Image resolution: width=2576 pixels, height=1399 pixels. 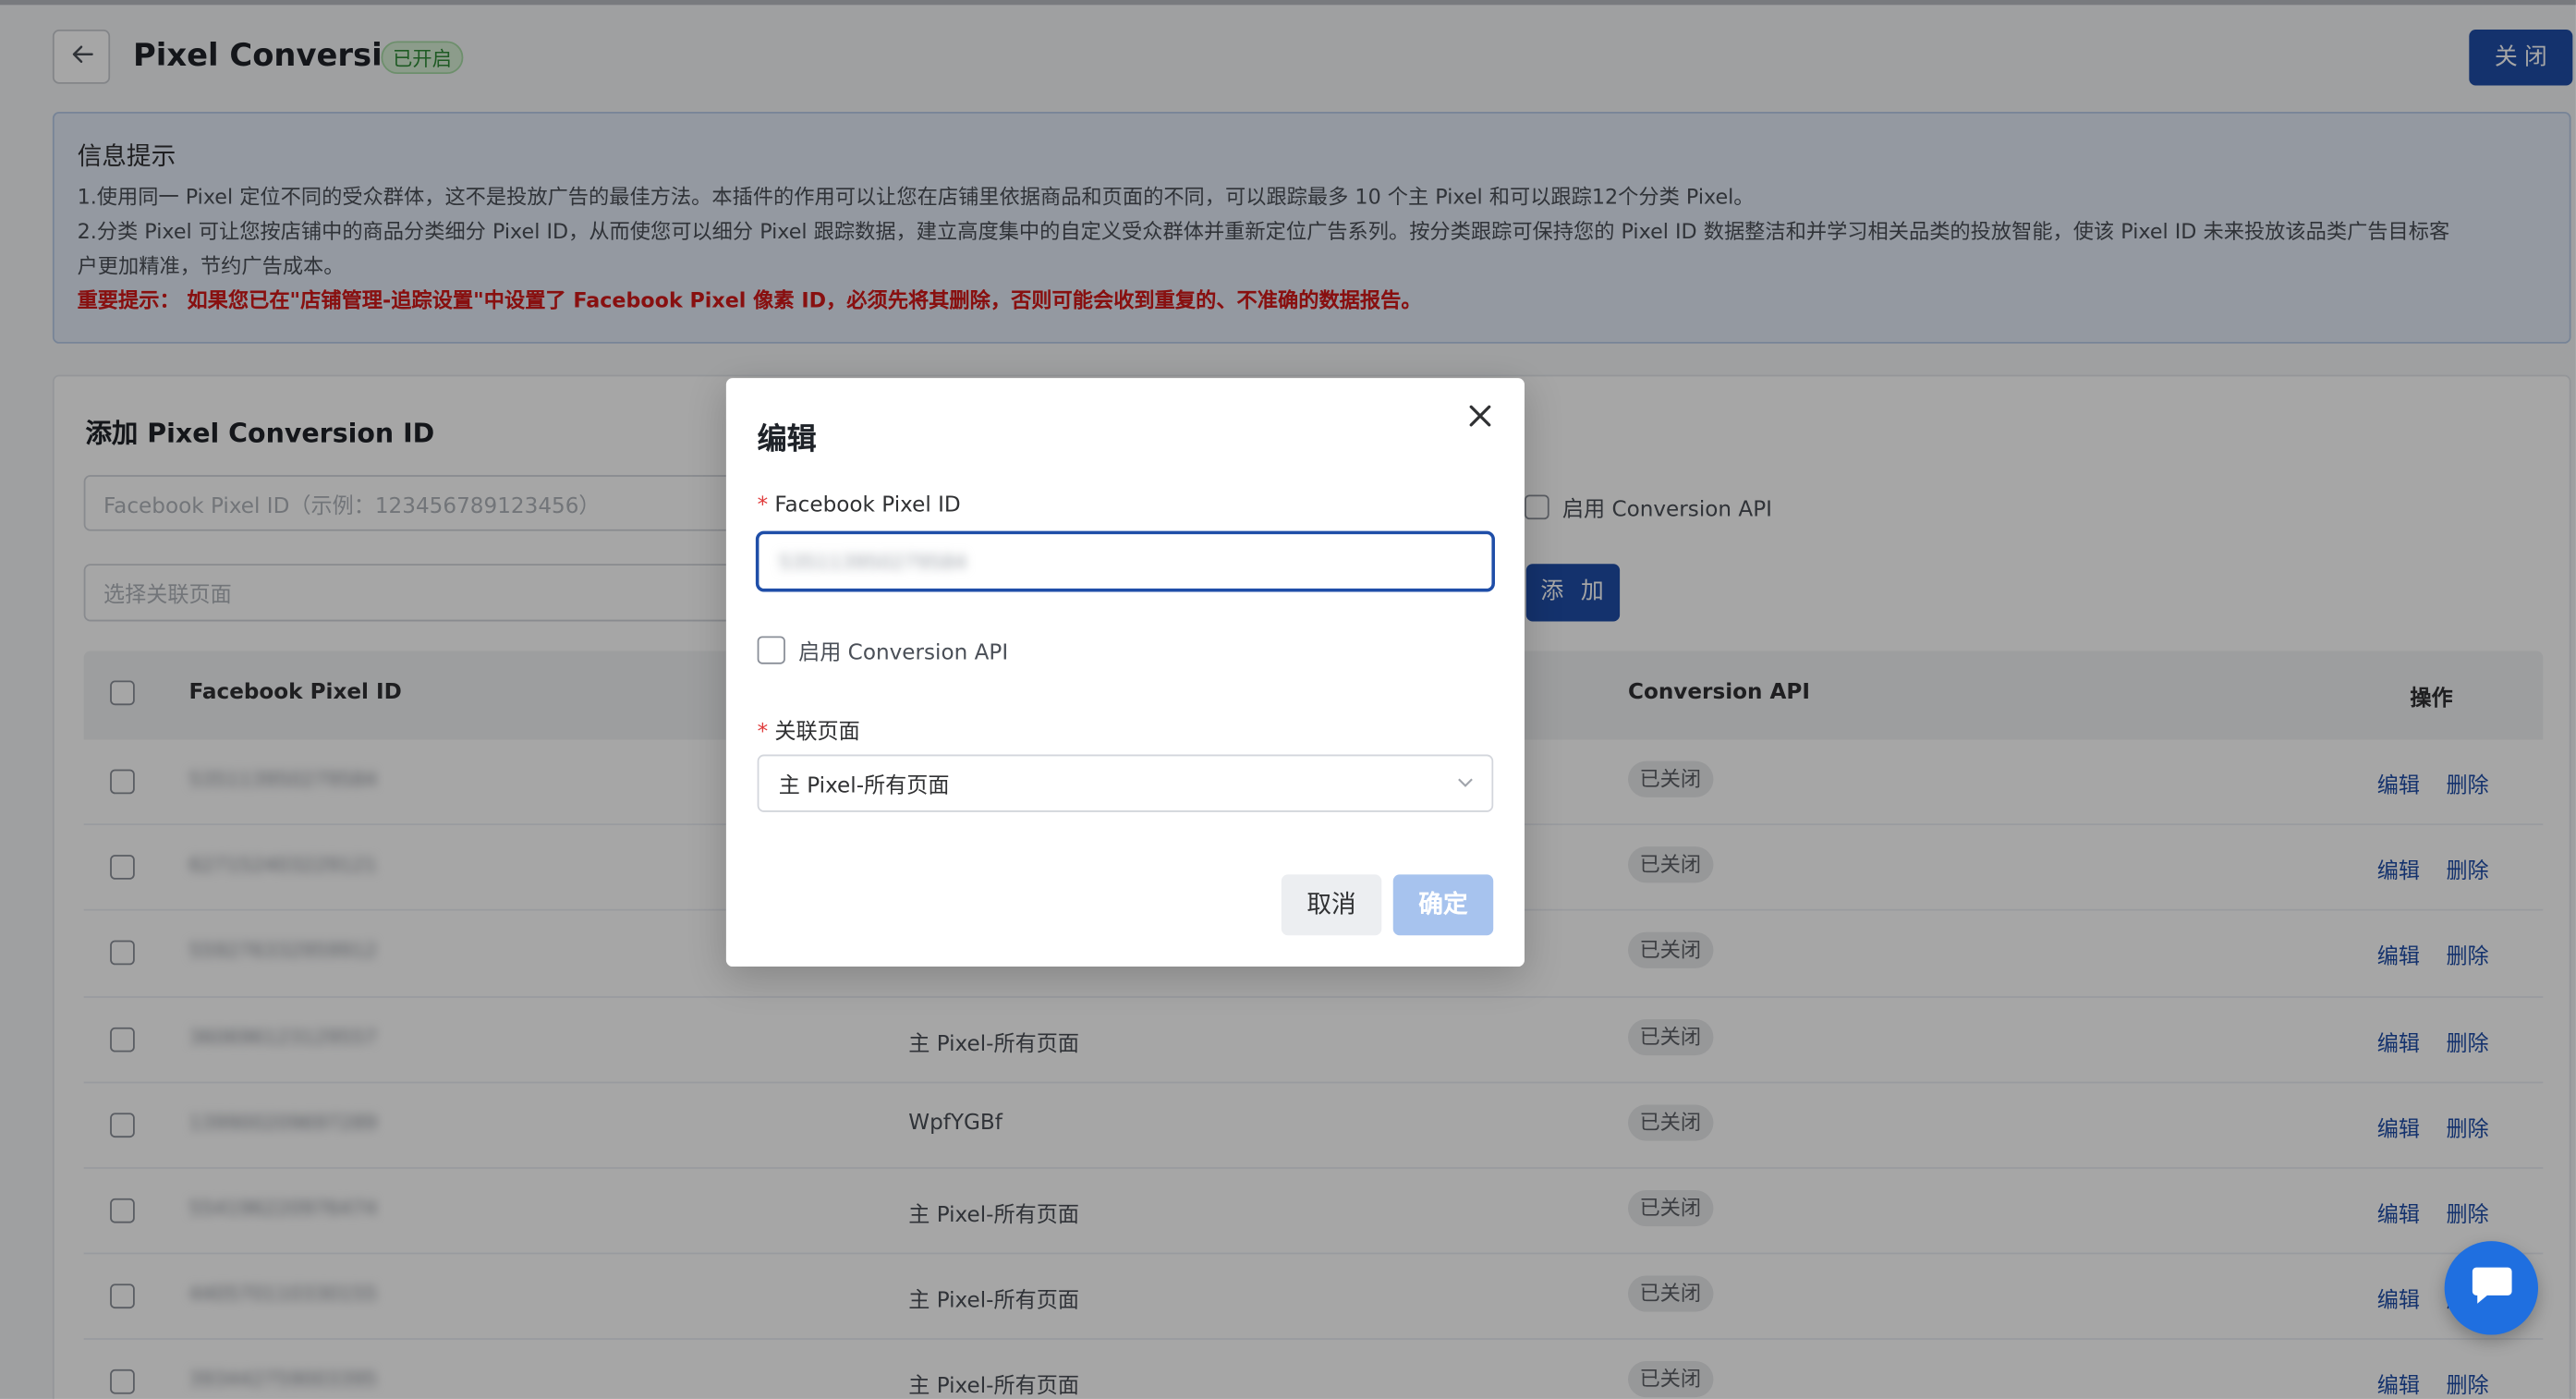 I want to click on dialog-conversion-api-label: 启用 Conversion API, so click(x=903, y=653).